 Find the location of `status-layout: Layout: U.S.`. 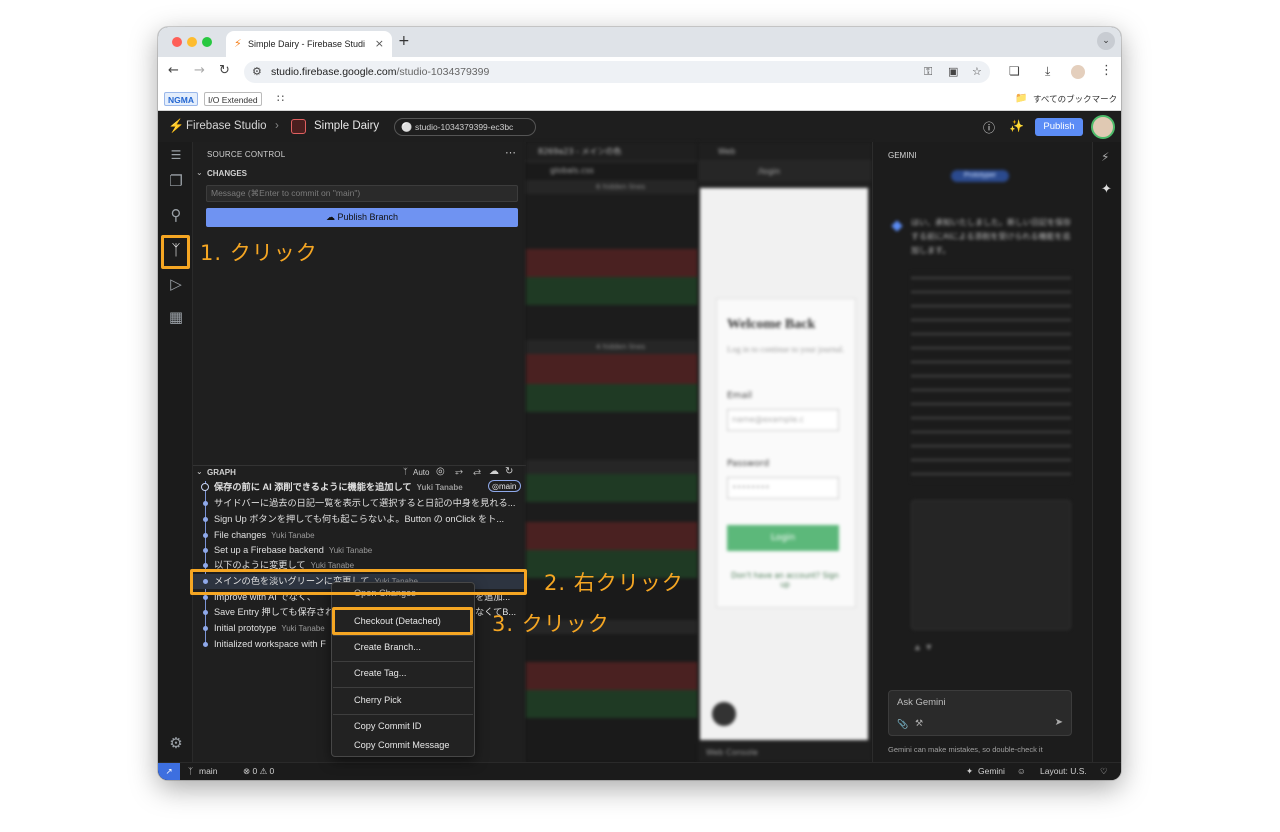

status-layout: Layout: U.S. is located at coordinates (1063, 771).